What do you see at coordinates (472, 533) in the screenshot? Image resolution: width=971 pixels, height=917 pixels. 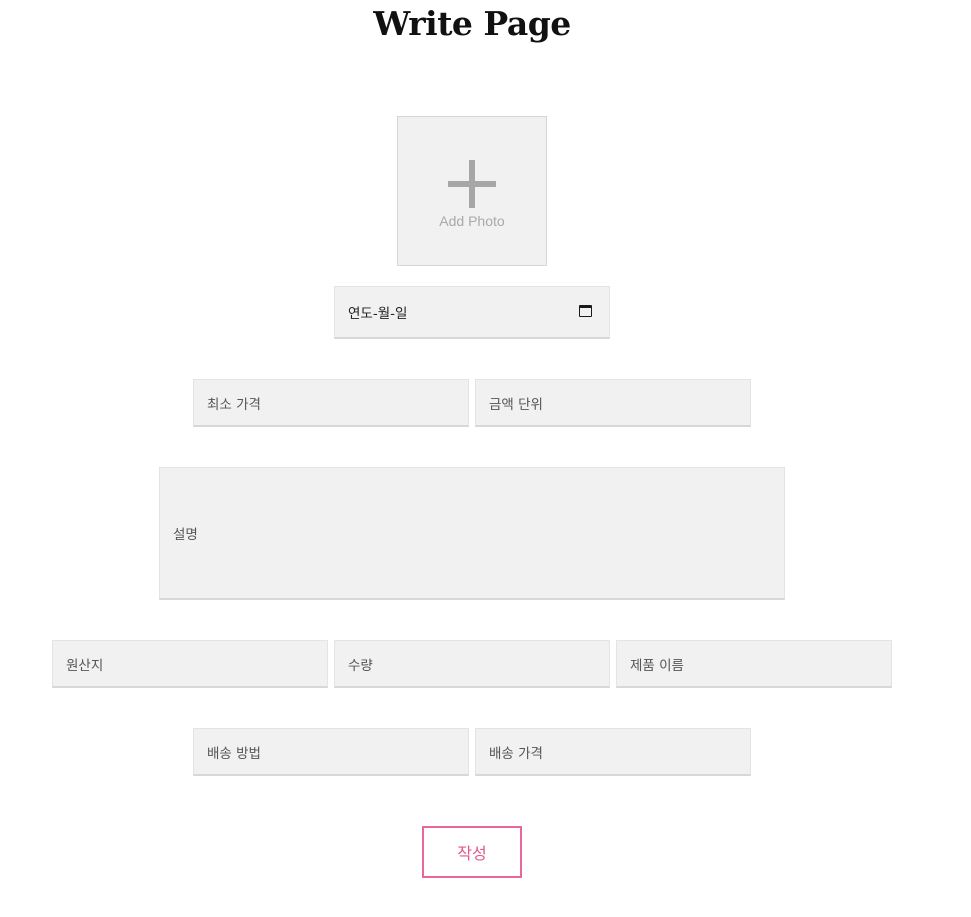 I see `description-textarea: 설명` at bounding box center [472, 533].